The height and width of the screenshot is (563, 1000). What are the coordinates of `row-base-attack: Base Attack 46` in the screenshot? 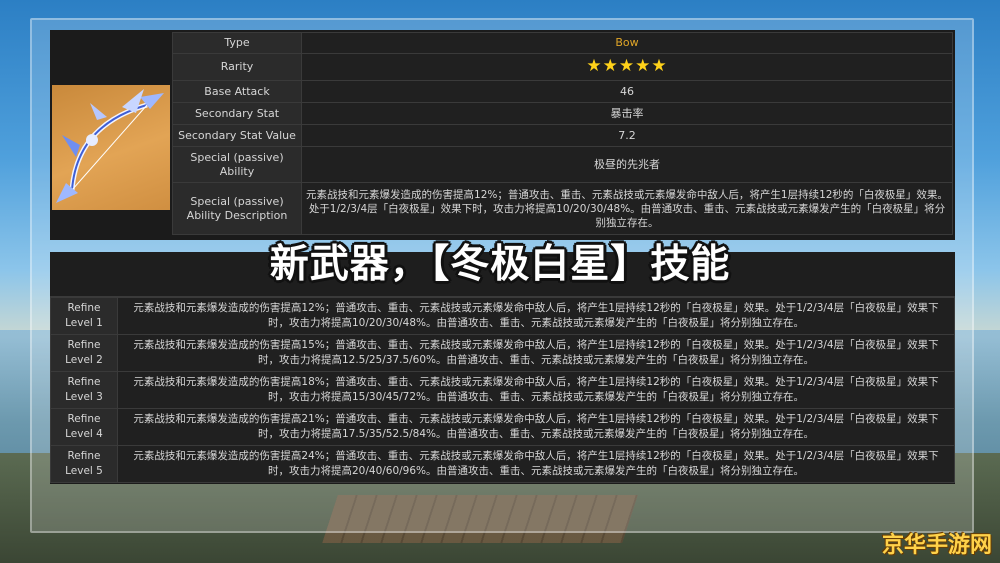 It's located at (562, 91).